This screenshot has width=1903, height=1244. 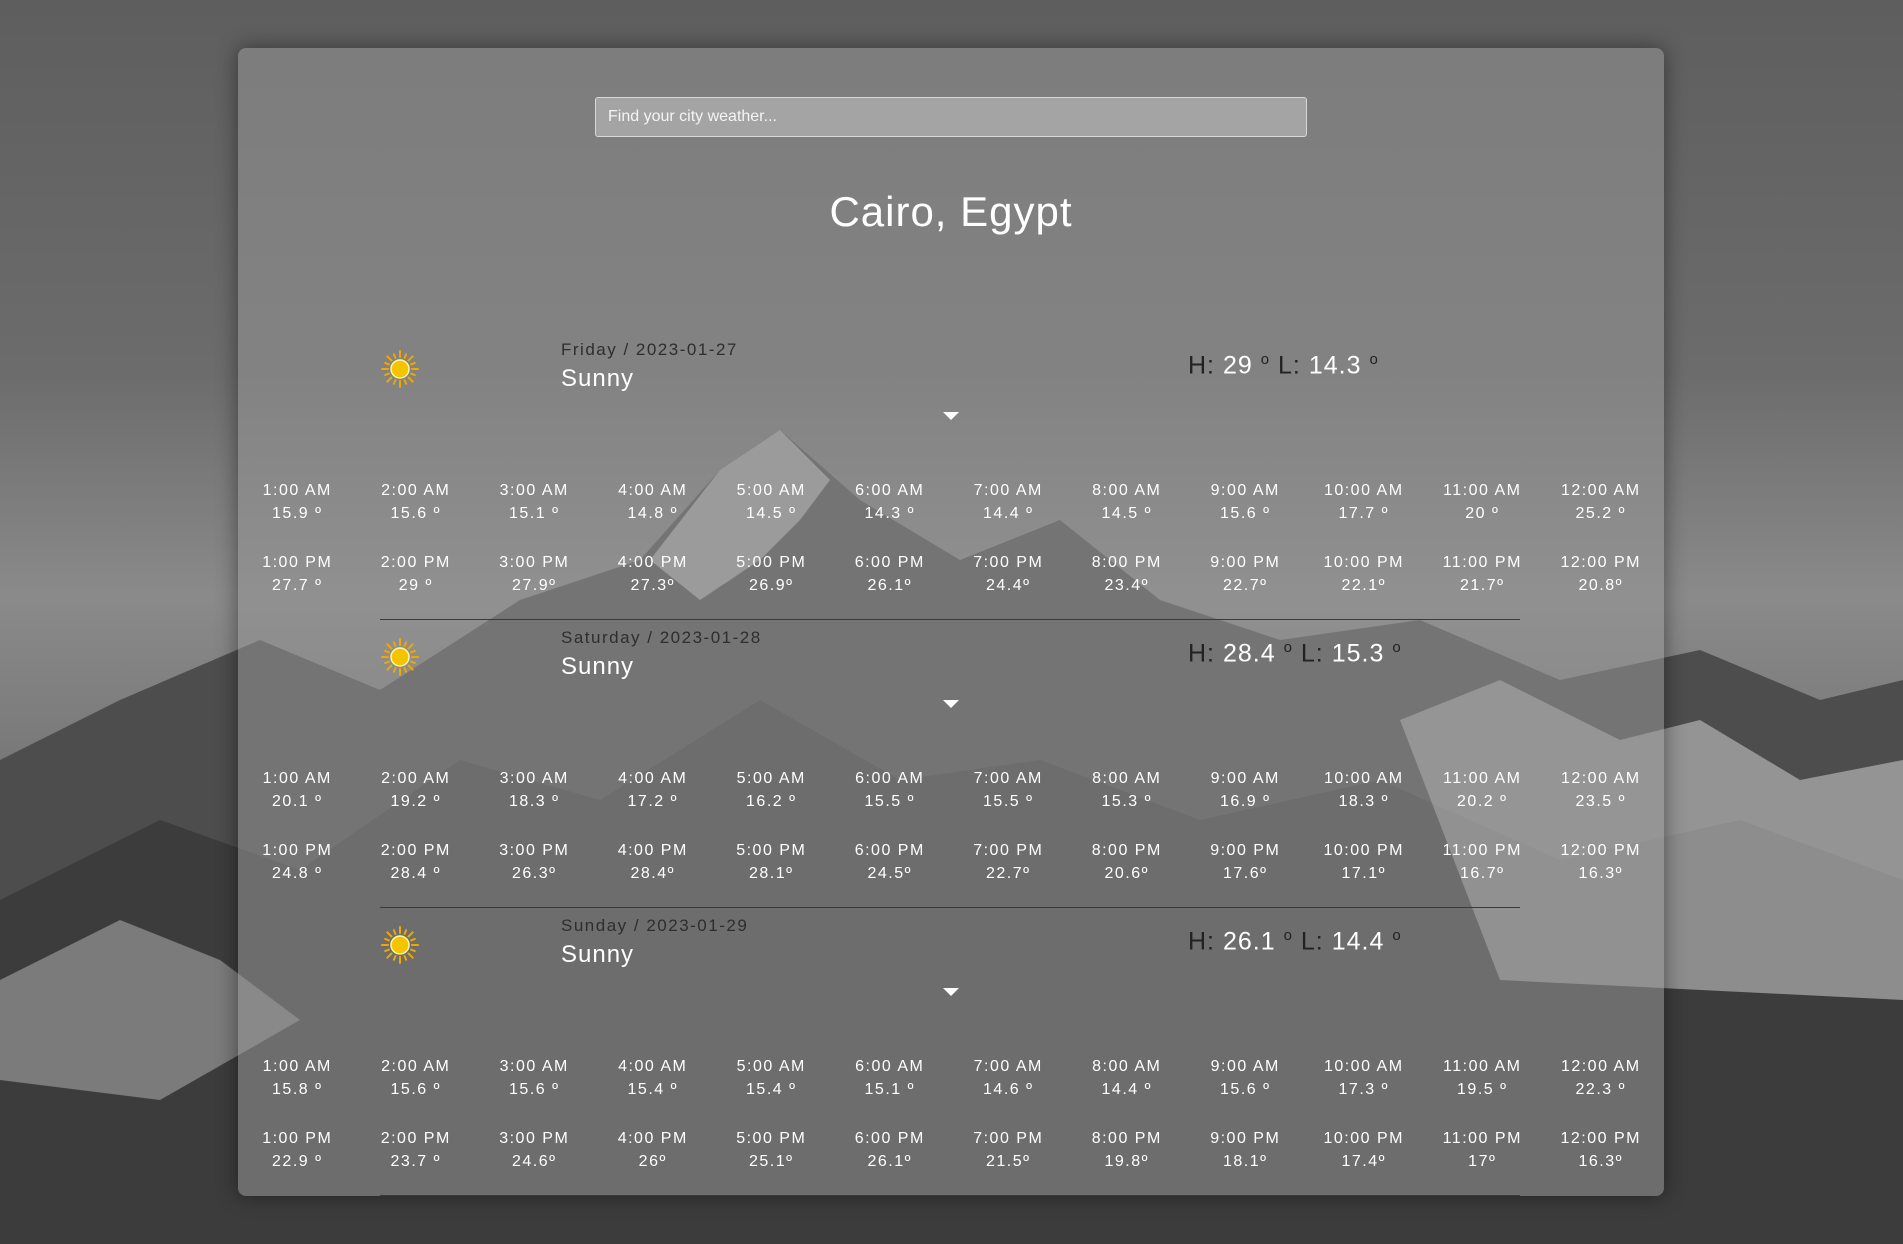 What do you see at coordinates (951, 117) in the screenshot?
I see `city-search-input` at bounding box center [951, 117].